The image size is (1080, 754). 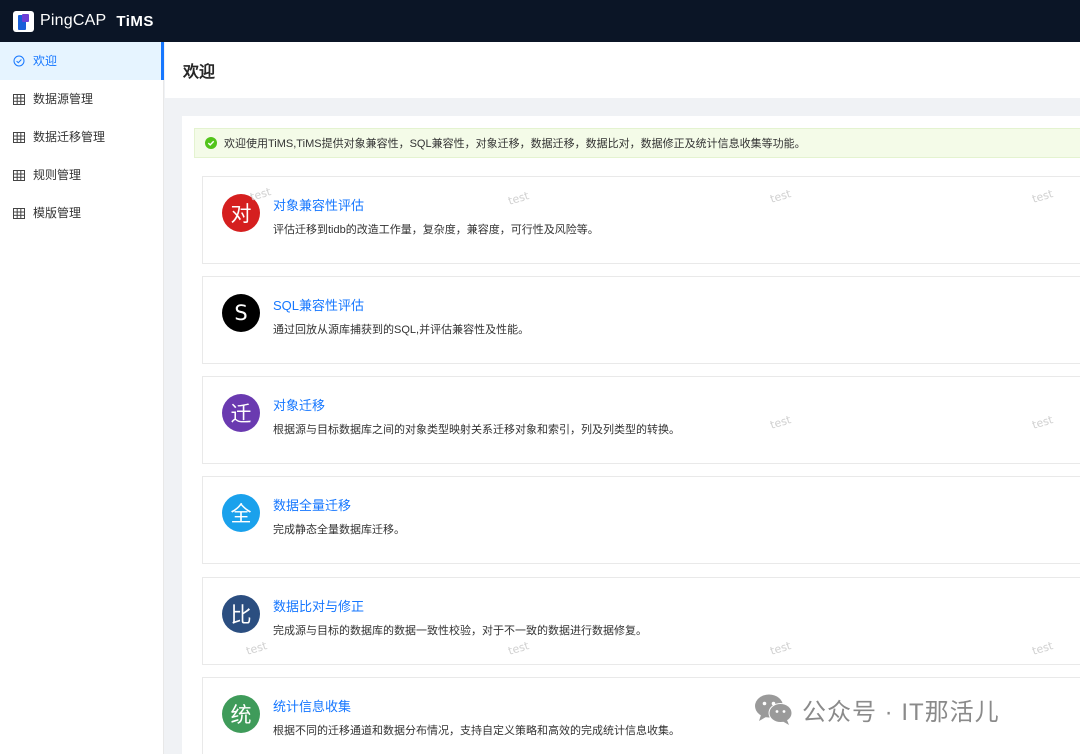 I want to click on check-circle-icon, so click(x=19, y=61).